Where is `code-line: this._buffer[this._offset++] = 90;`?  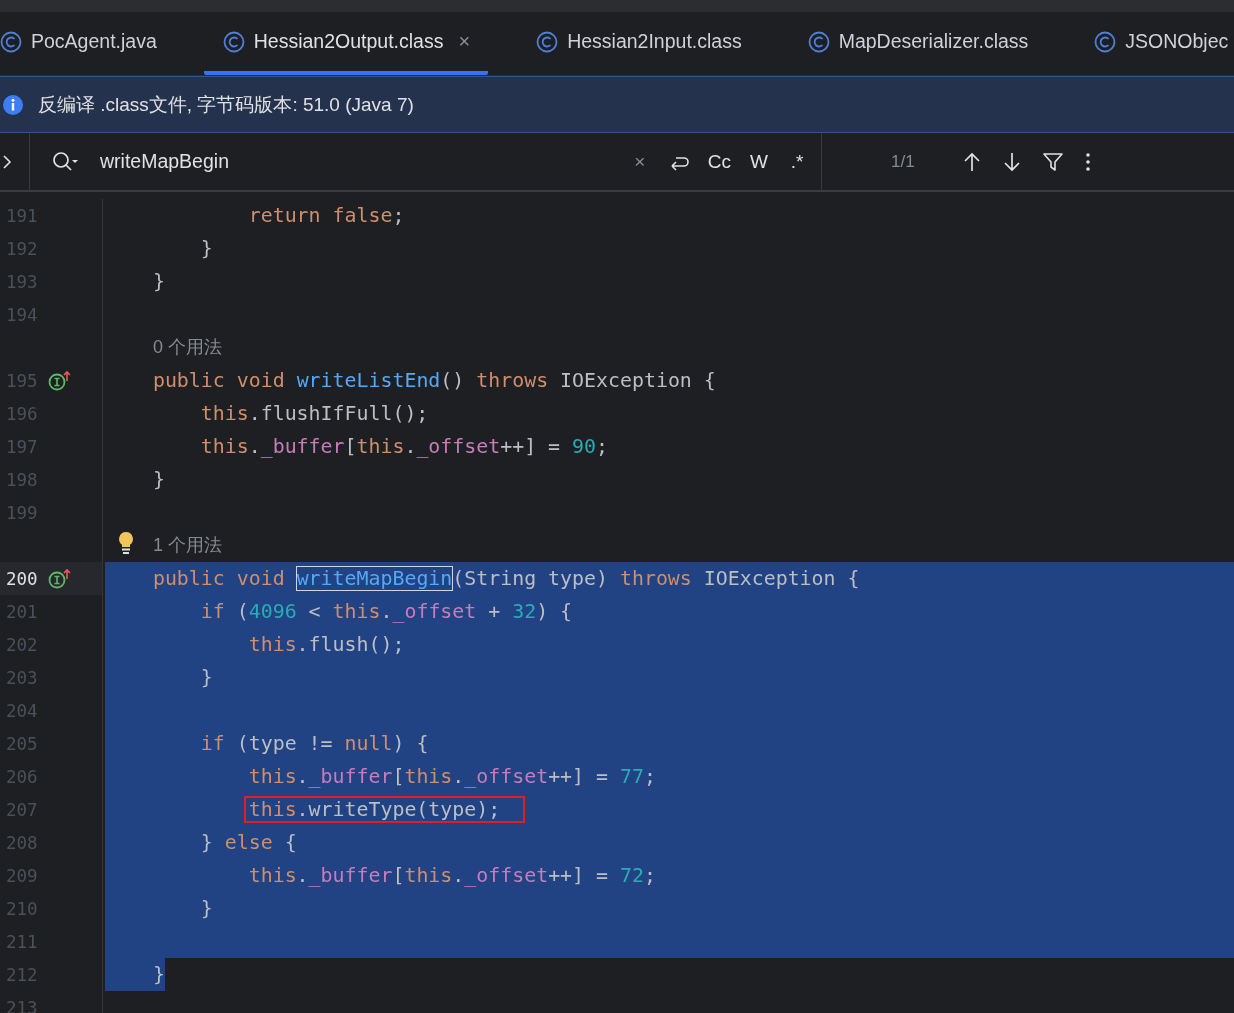 code-line: this._buffer[this._offset++] = 90; is located at coordinates (404, 447).